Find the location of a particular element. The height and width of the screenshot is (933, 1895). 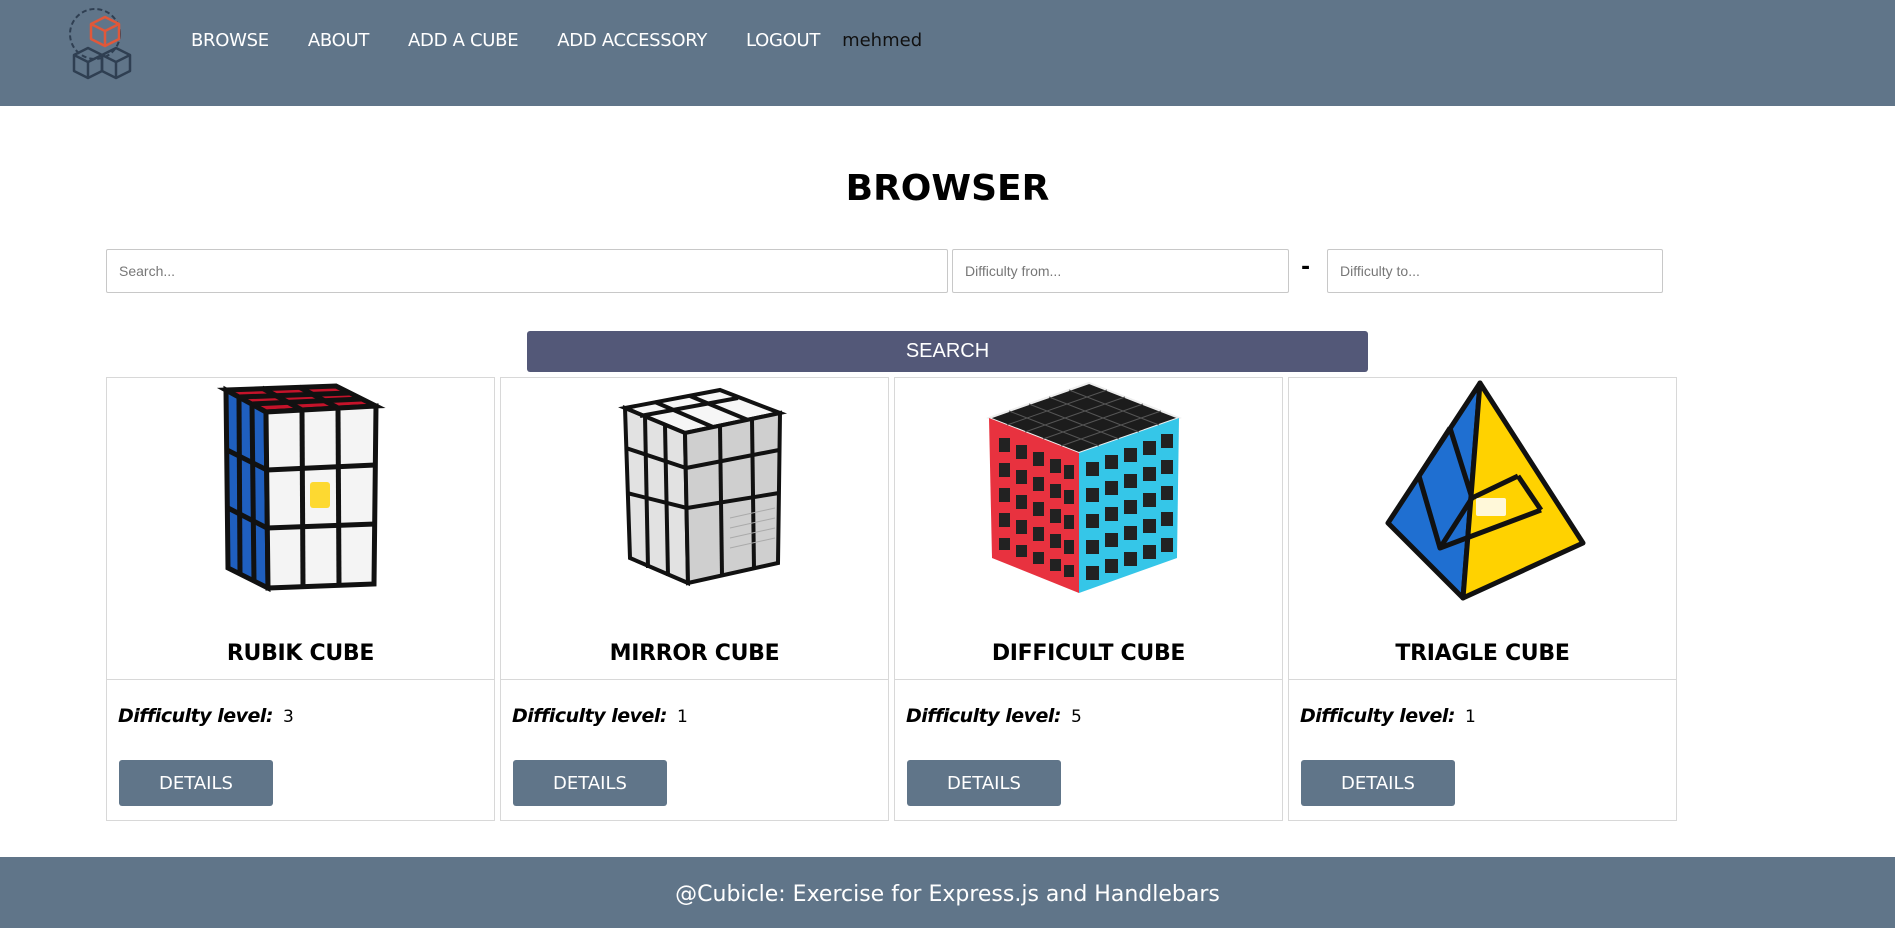

nav-add-accessory: ADD ACCESSORY is located at coordinates (632, 40).